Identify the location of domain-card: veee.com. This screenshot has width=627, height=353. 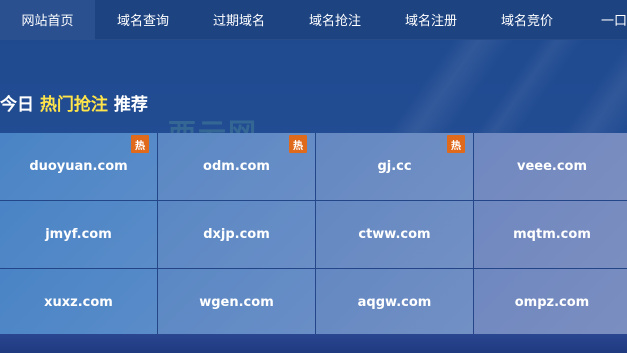
(550, 166).